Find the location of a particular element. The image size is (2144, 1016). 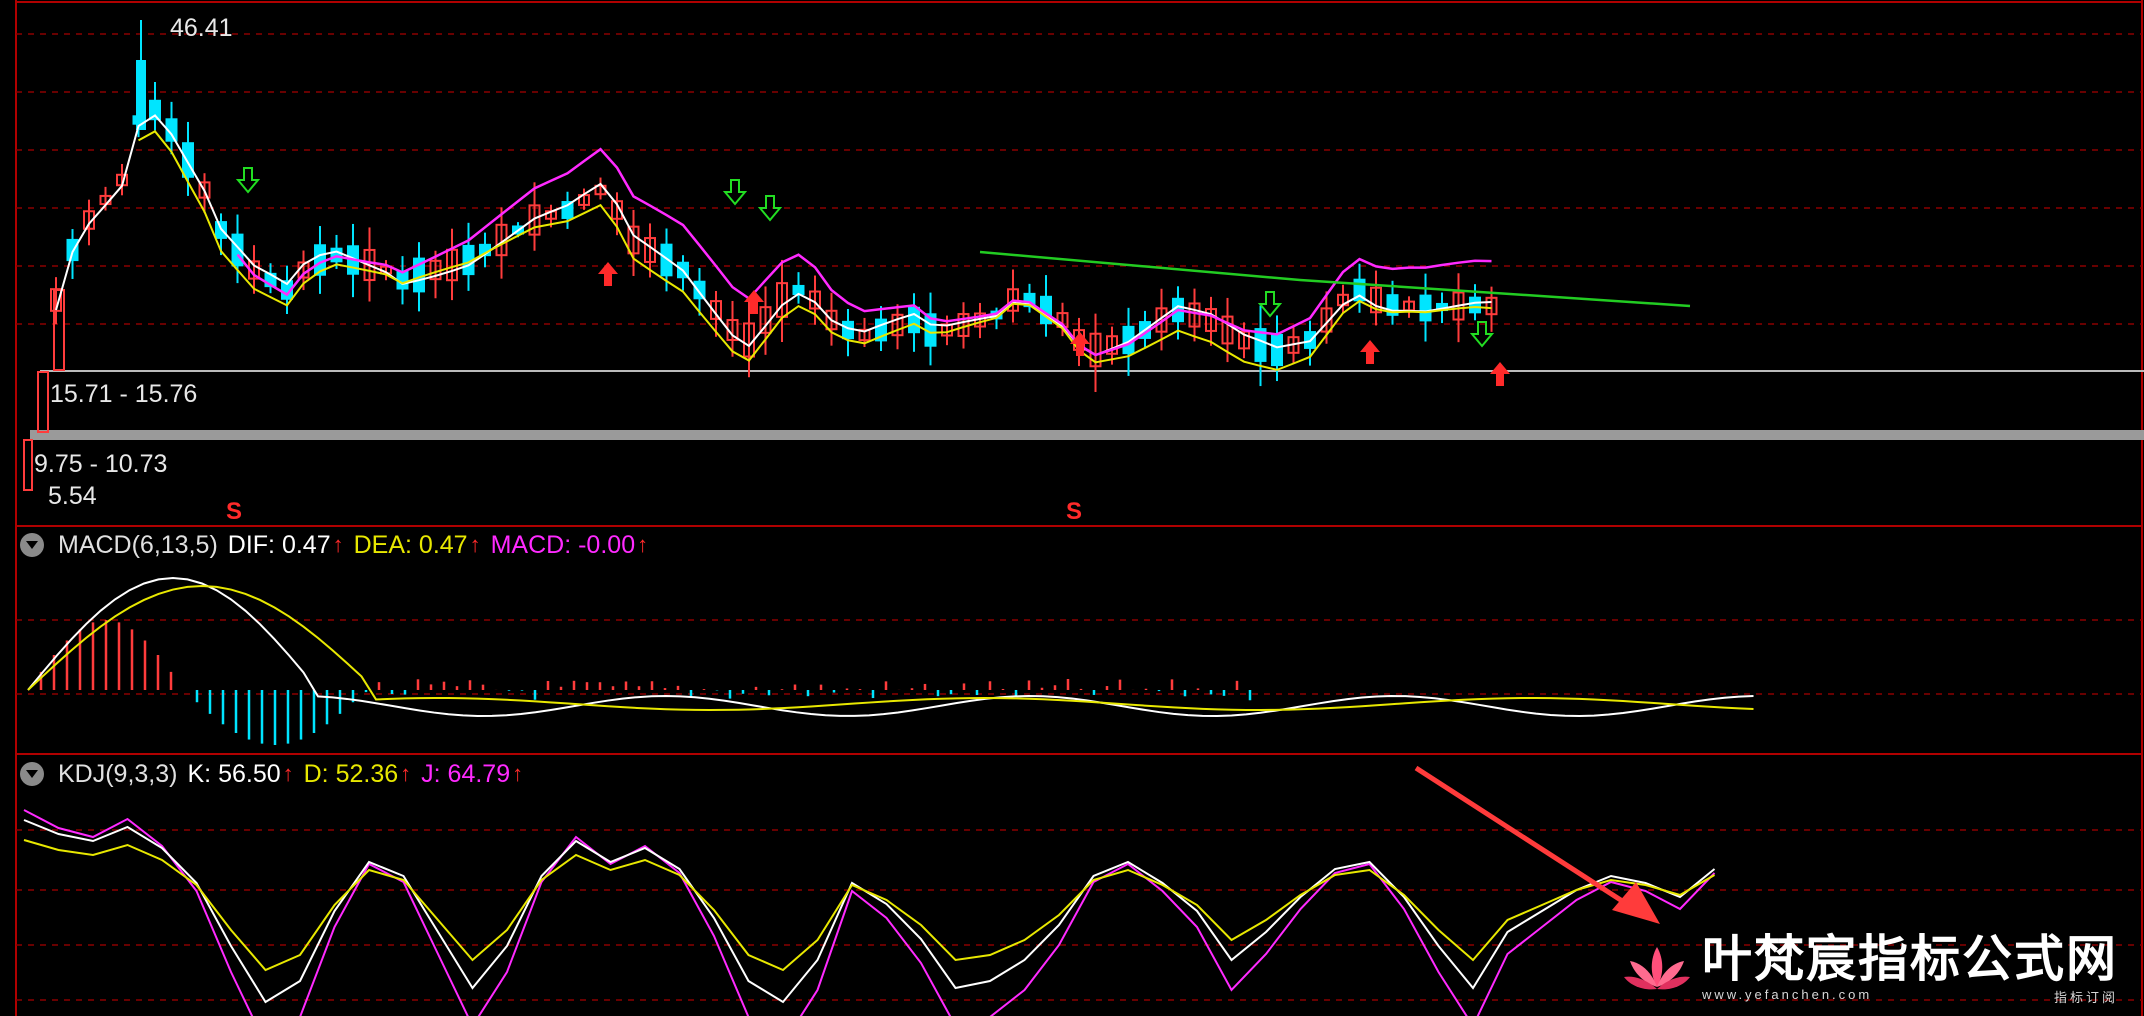

j-value: J: 64.79 ↑ is located at coordinates (472, 773).